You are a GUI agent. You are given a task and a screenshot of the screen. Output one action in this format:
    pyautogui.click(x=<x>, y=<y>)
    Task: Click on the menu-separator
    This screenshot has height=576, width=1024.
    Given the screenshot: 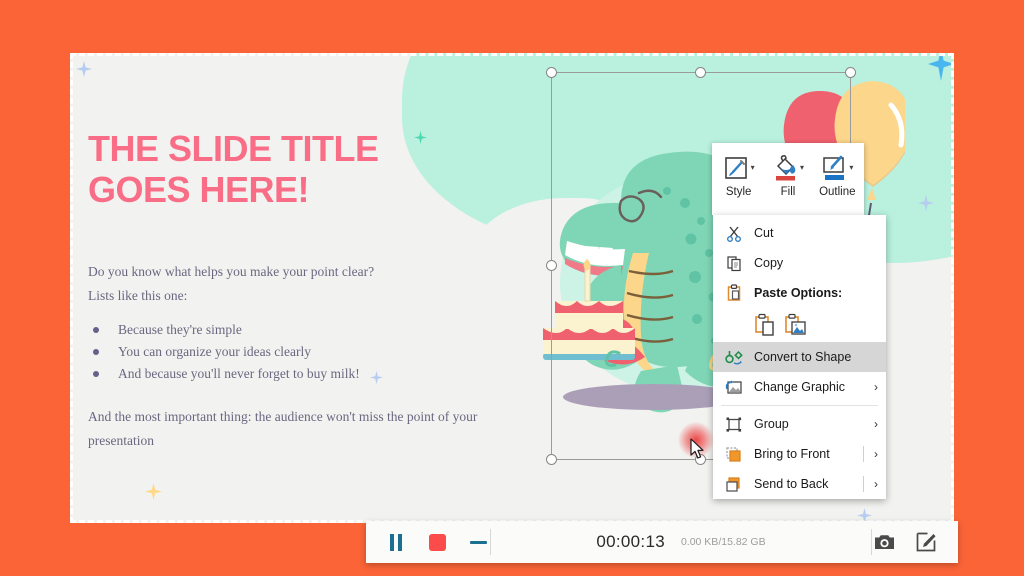 What is the action you would take?
    pyautogui.click(x=799, y=405)
    